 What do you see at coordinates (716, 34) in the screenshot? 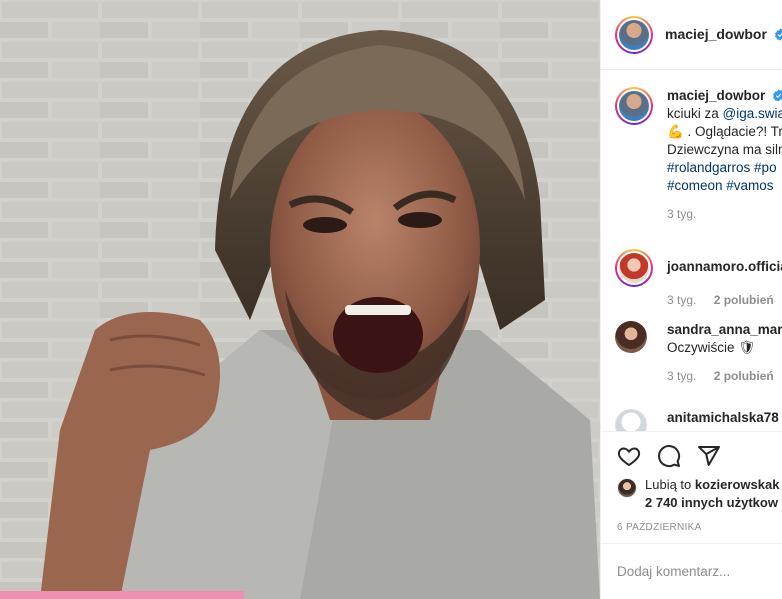
I see `author-username: maciej_dowbor` at bounding box center [716, 34].